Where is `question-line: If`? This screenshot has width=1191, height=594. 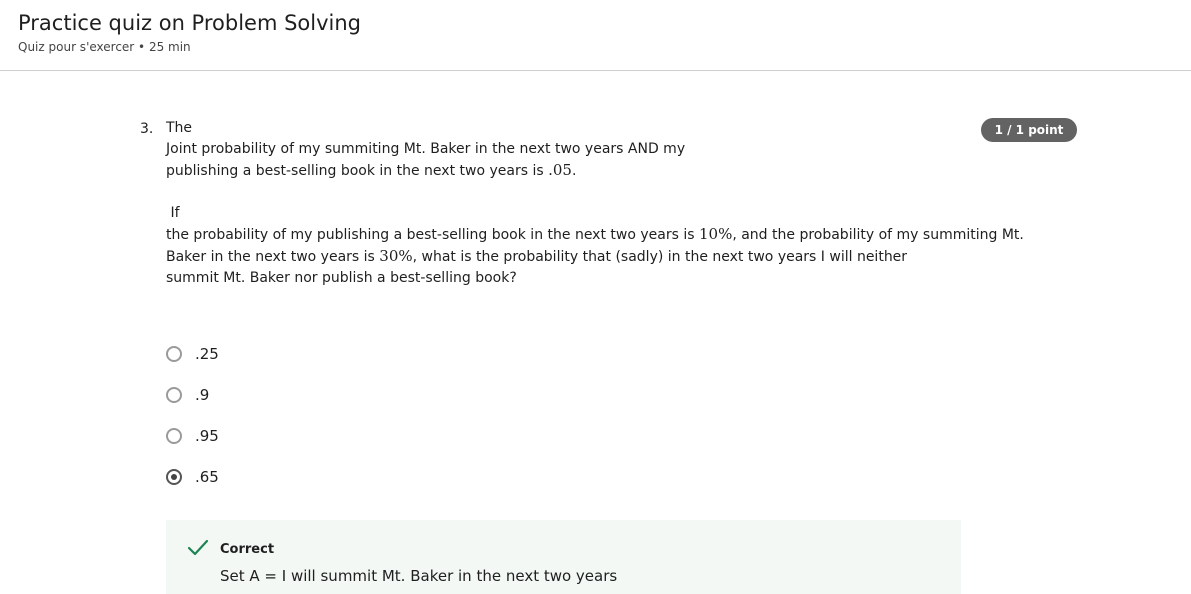 question-line: If is located at coordinates (173, 213).